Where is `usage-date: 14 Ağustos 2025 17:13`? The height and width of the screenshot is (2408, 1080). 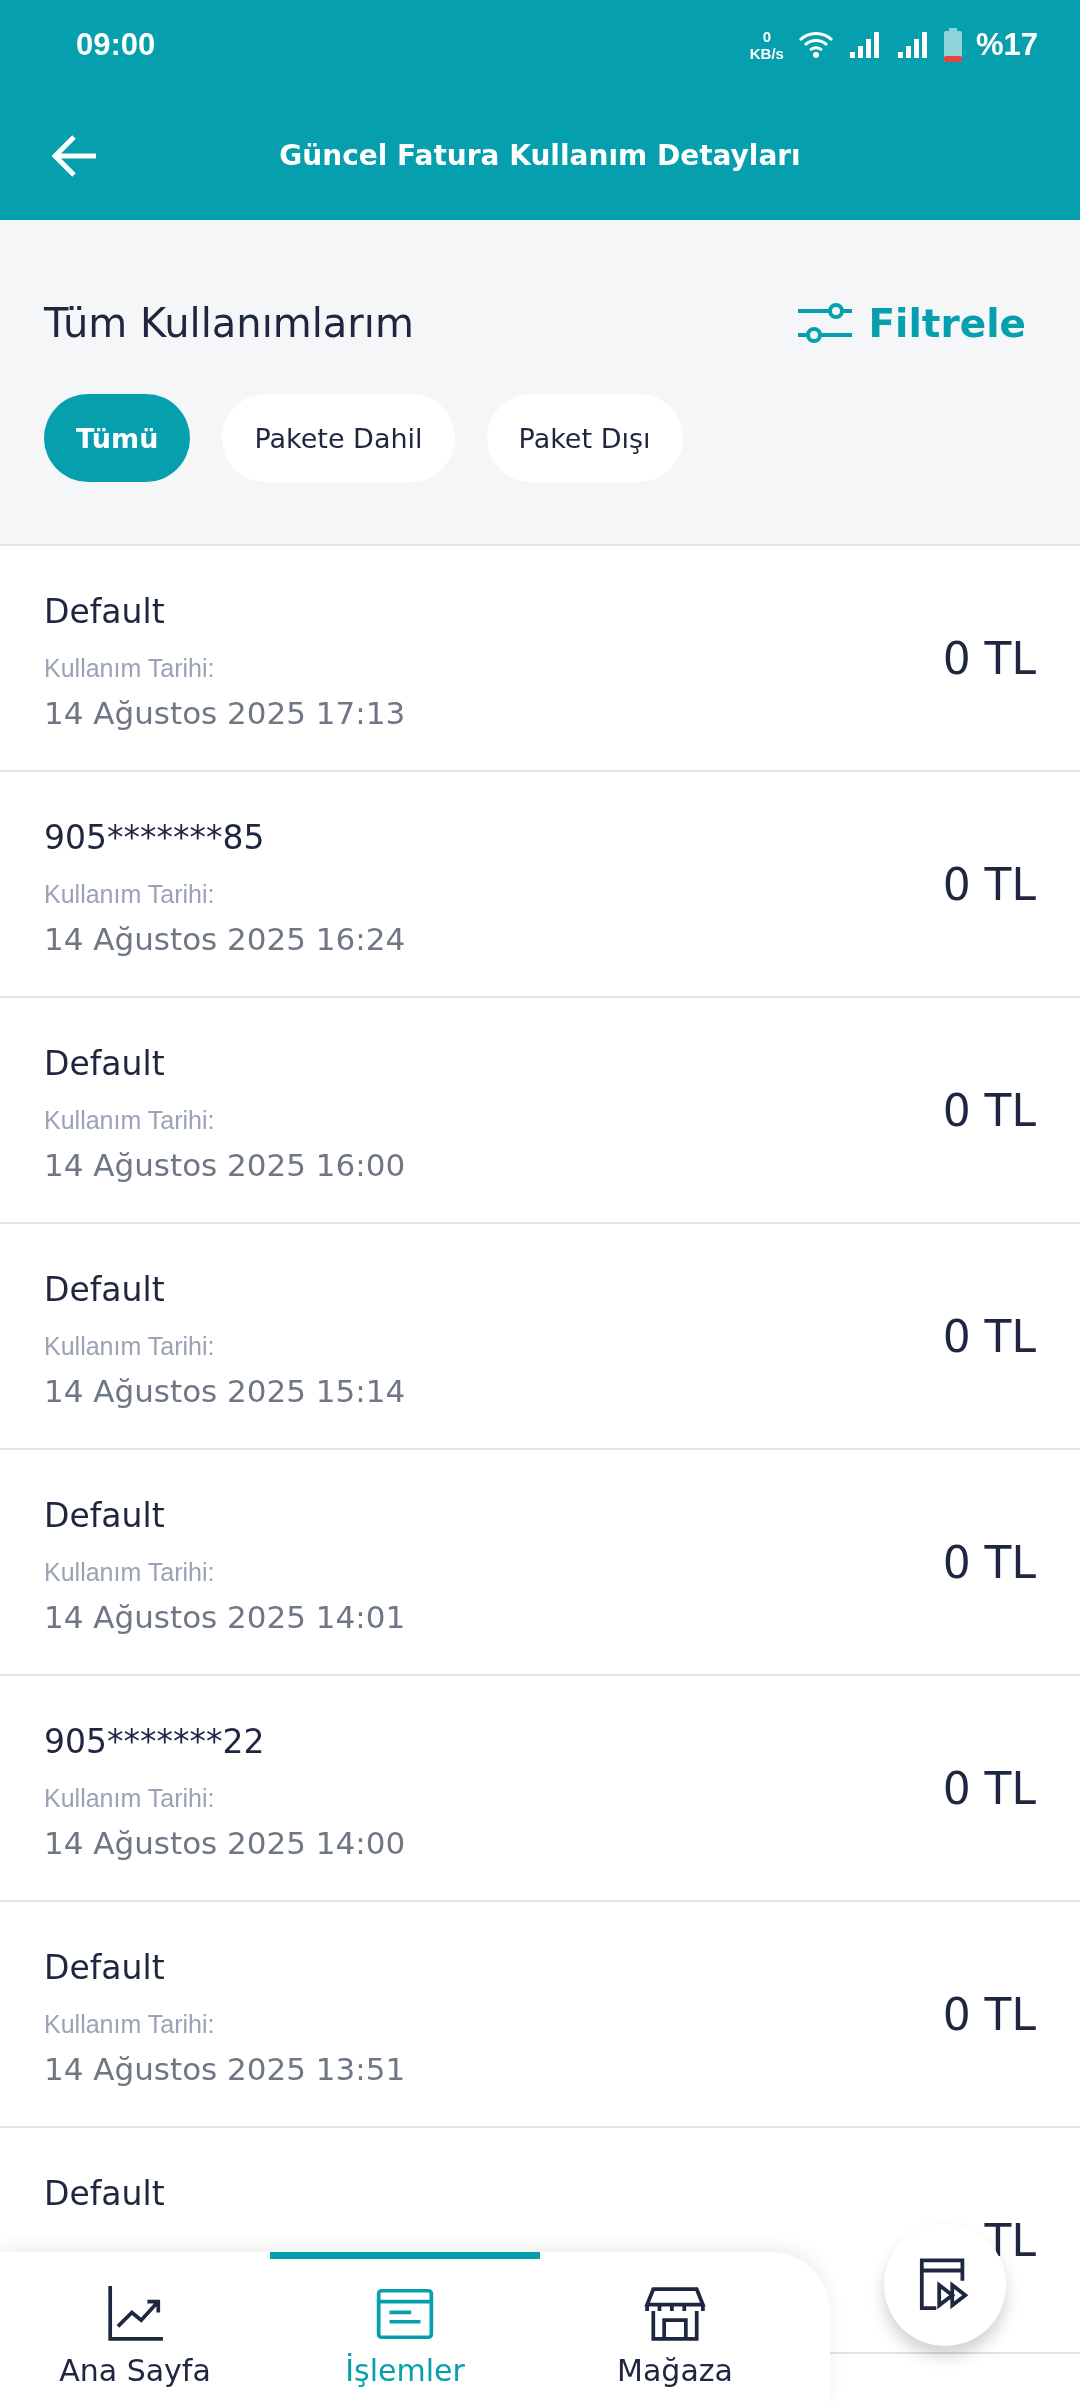
usage-date: 14 Ağustos 2025 17:13 is located at coordinates (225, 713).